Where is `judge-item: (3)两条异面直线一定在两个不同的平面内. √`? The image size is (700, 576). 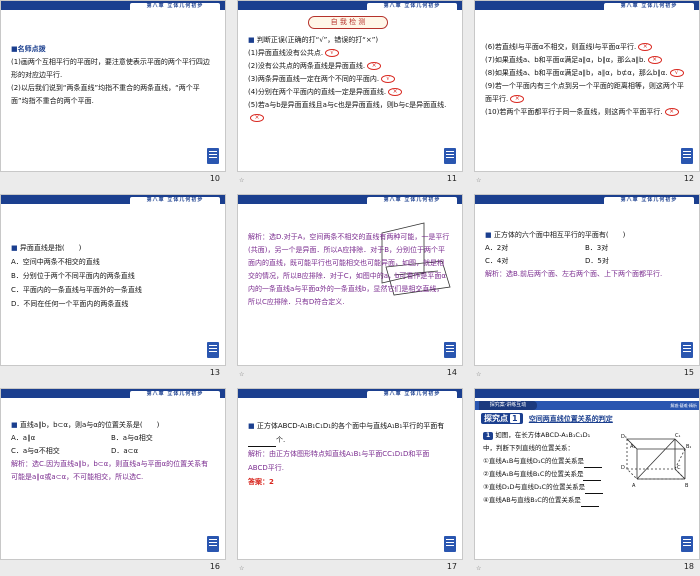 judge-item: (3)两条异面直线一定在两个不同的平面内. √ is located at coordinates (348, 79).